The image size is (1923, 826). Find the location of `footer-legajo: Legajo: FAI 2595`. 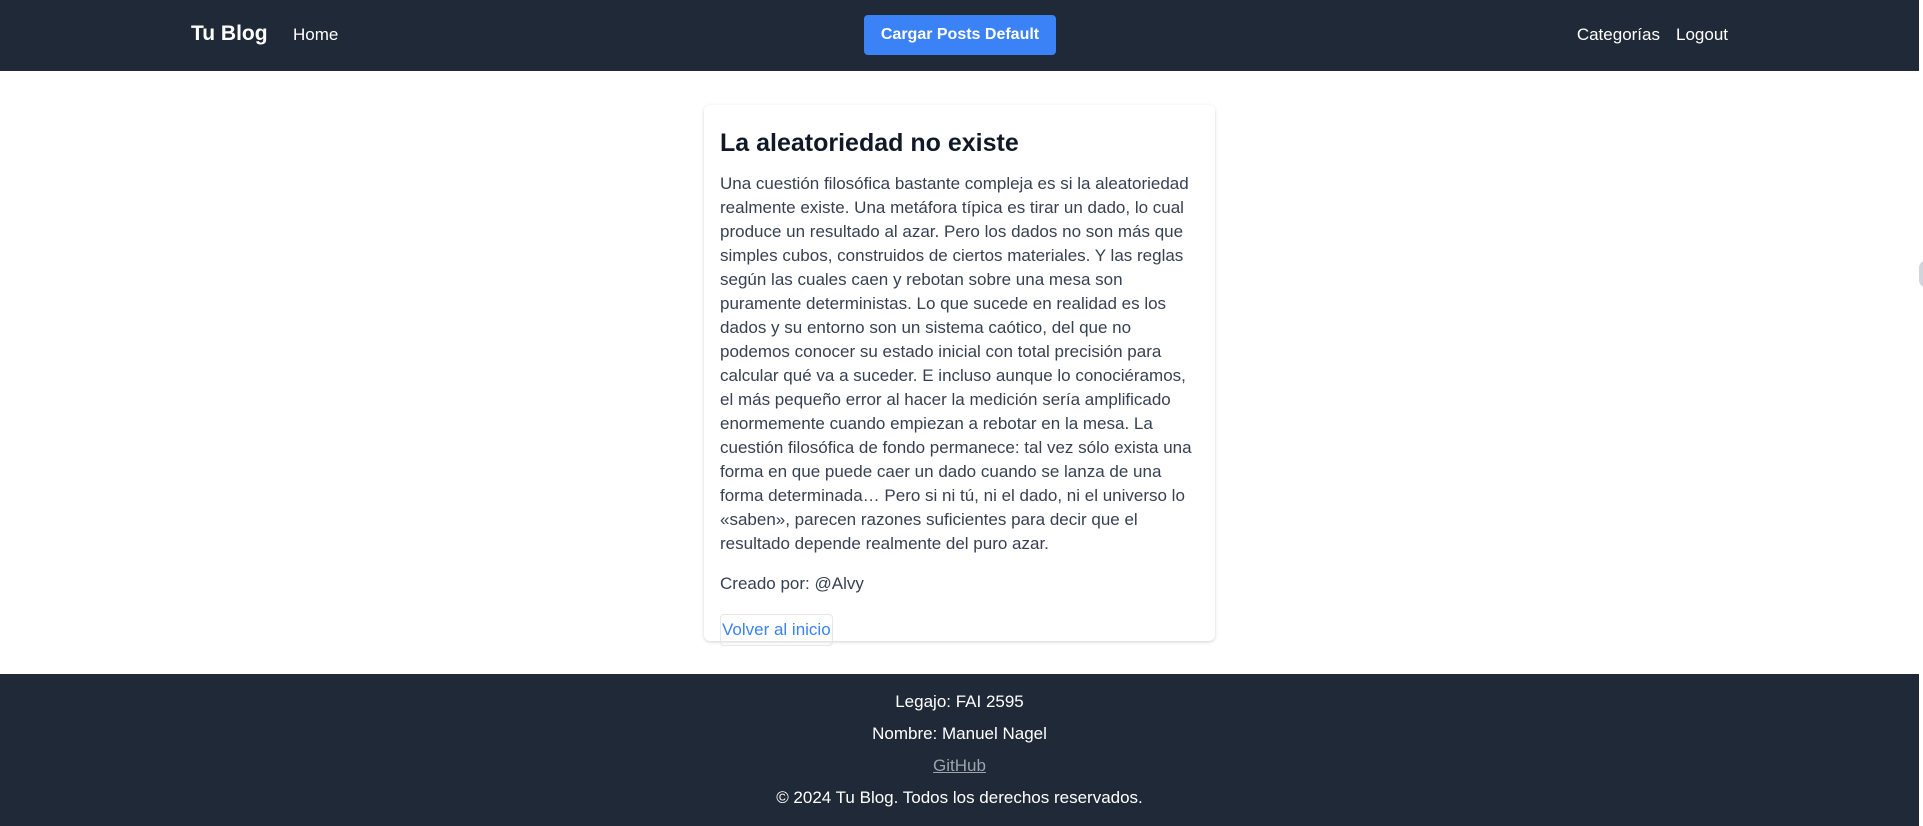

footer-legajo: Legajo: FAI 2595 is located at coordinates (959, 701).